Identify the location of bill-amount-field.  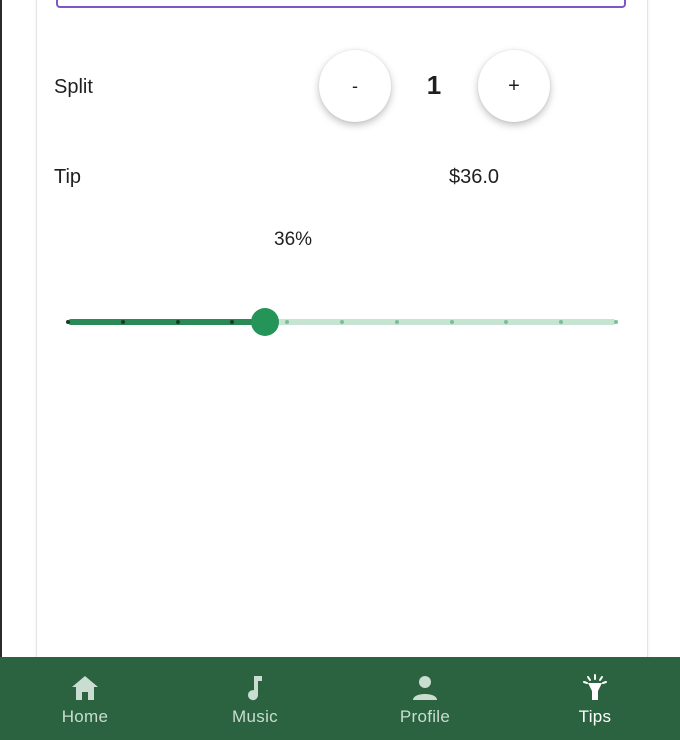
(341, 4).